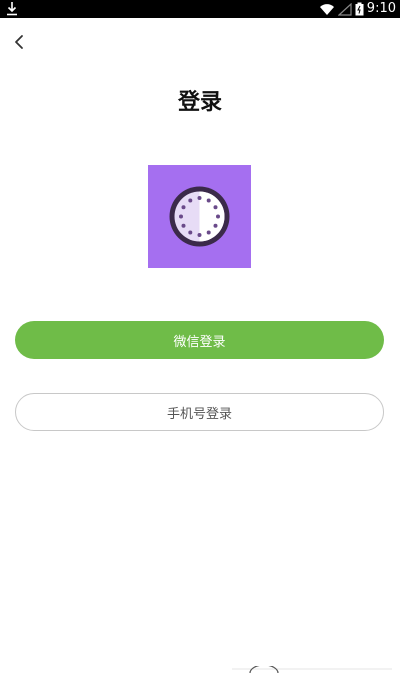  I want to click on back-button, so click(20, 42).